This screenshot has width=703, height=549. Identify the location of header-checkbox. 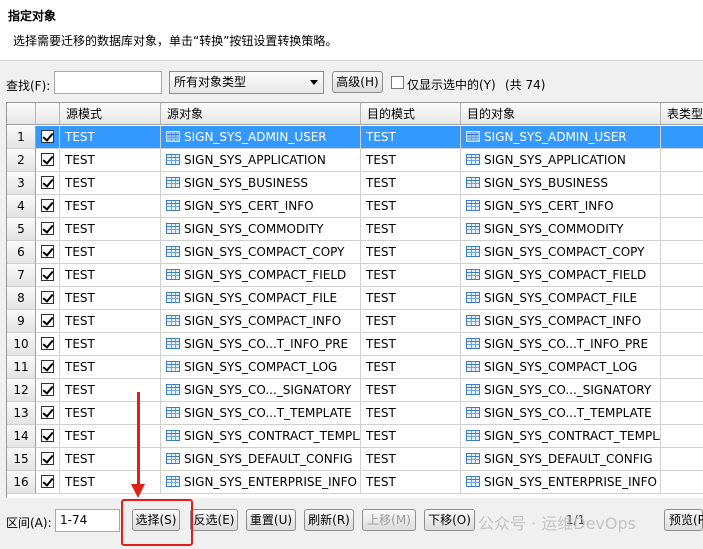
(48, 114).